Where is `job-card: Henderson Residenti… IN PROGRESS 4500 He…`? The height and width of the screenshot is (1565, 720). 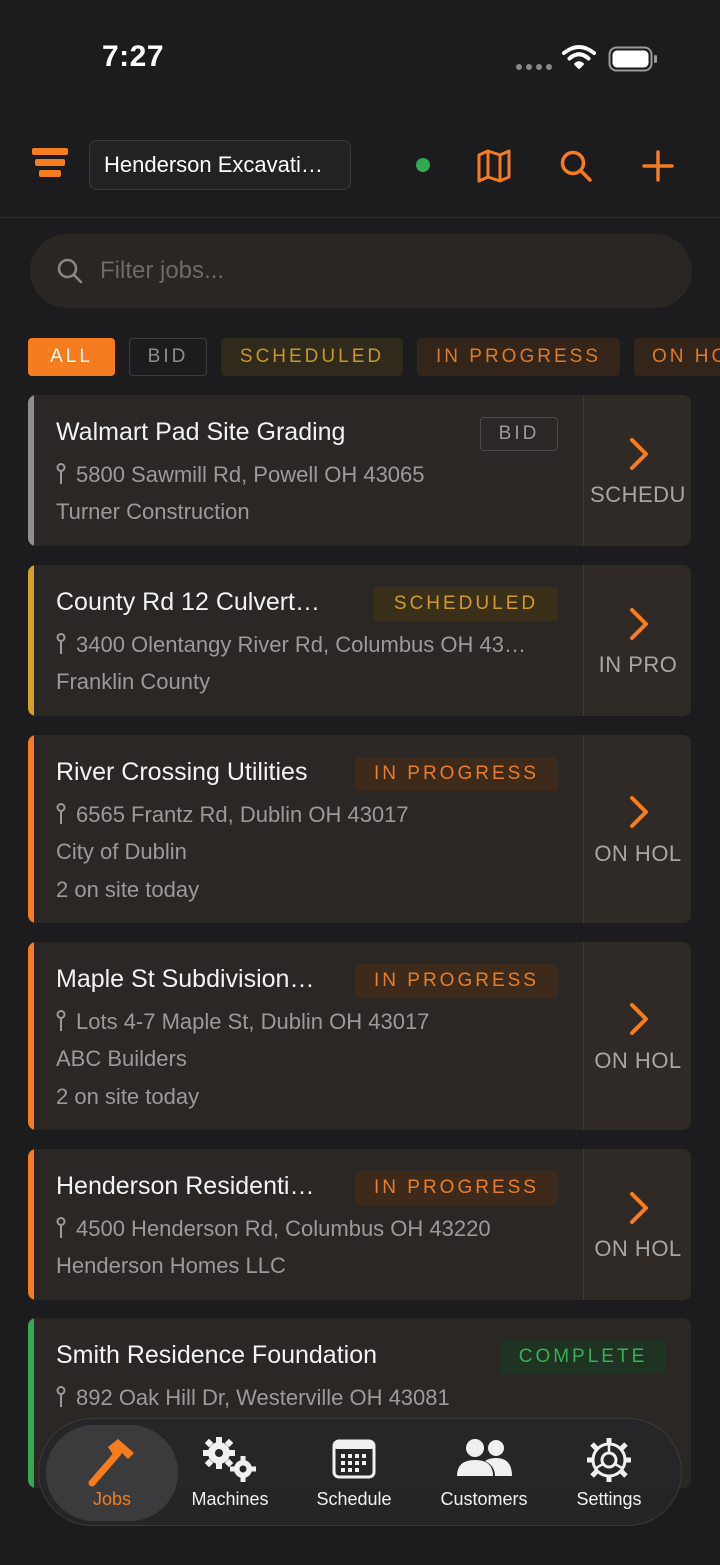 job-card: Henderson Residenti… IN PROGRESS 4500 He… is located at coordinates (359, 1224).